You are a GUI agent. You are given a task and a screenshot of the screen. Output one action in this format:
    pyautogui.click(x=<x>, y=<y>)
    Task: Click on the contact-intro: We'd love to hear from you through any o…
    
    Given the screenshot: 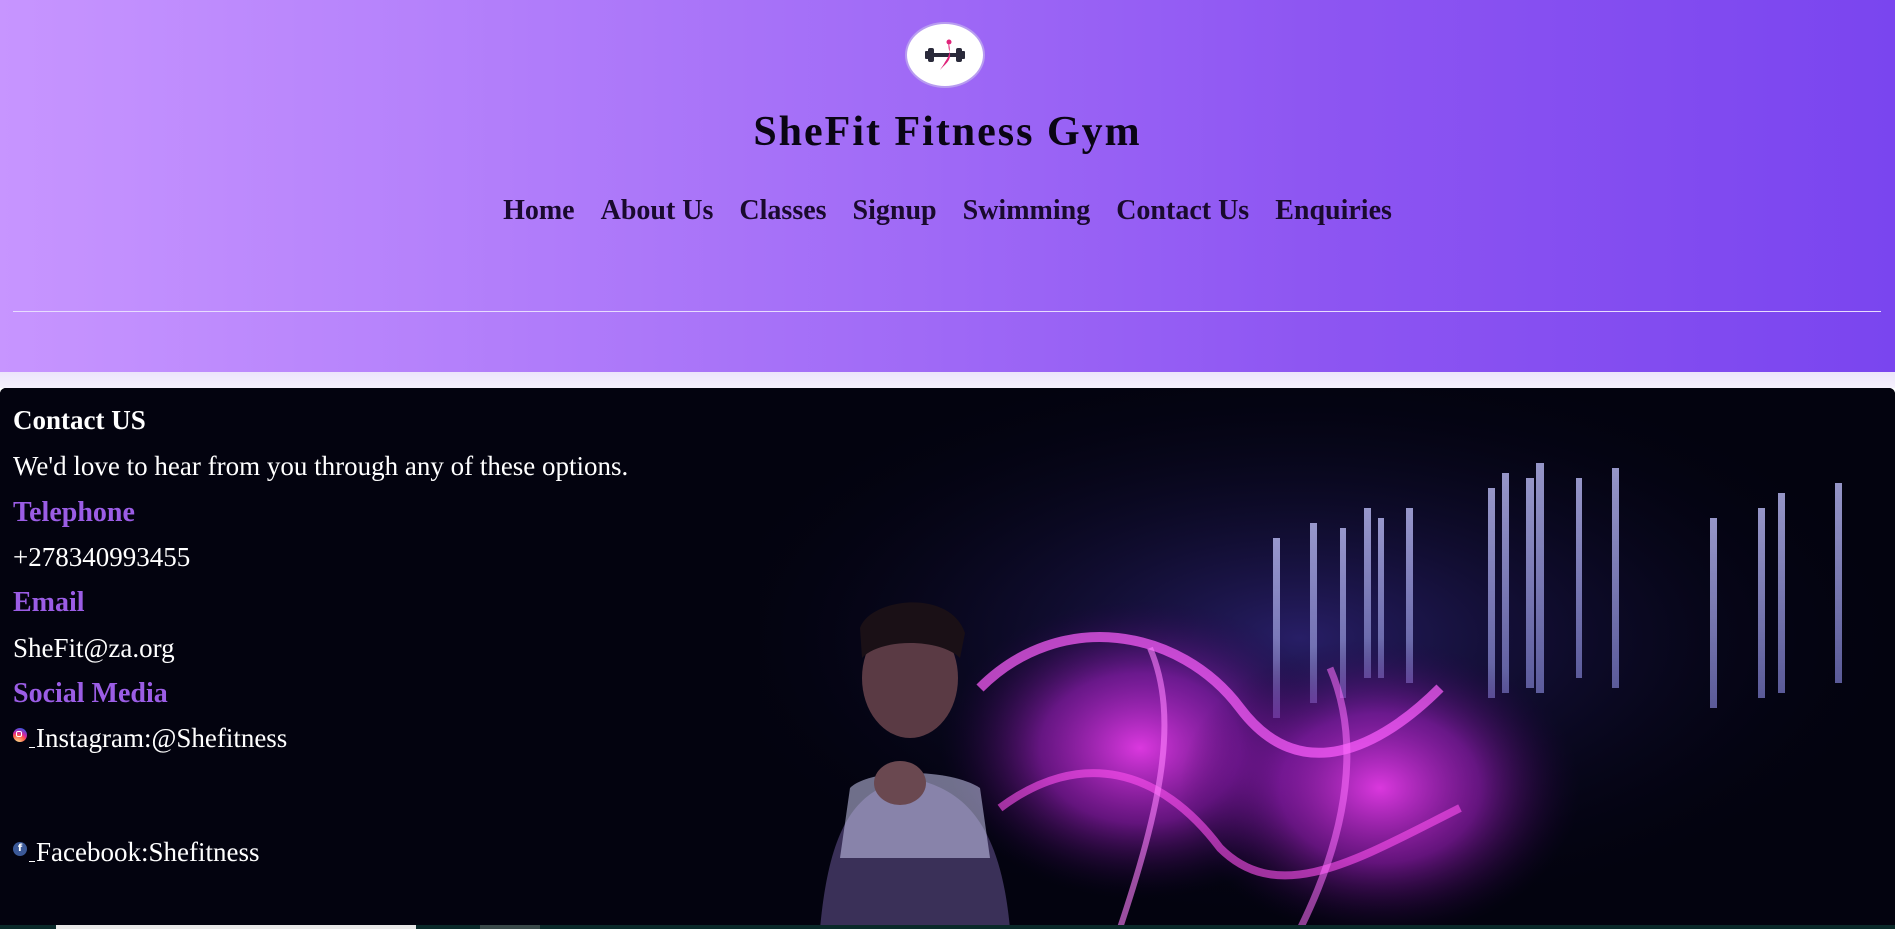 What is the action you would take?
    pyautogui.click(x=321, y=466)
    